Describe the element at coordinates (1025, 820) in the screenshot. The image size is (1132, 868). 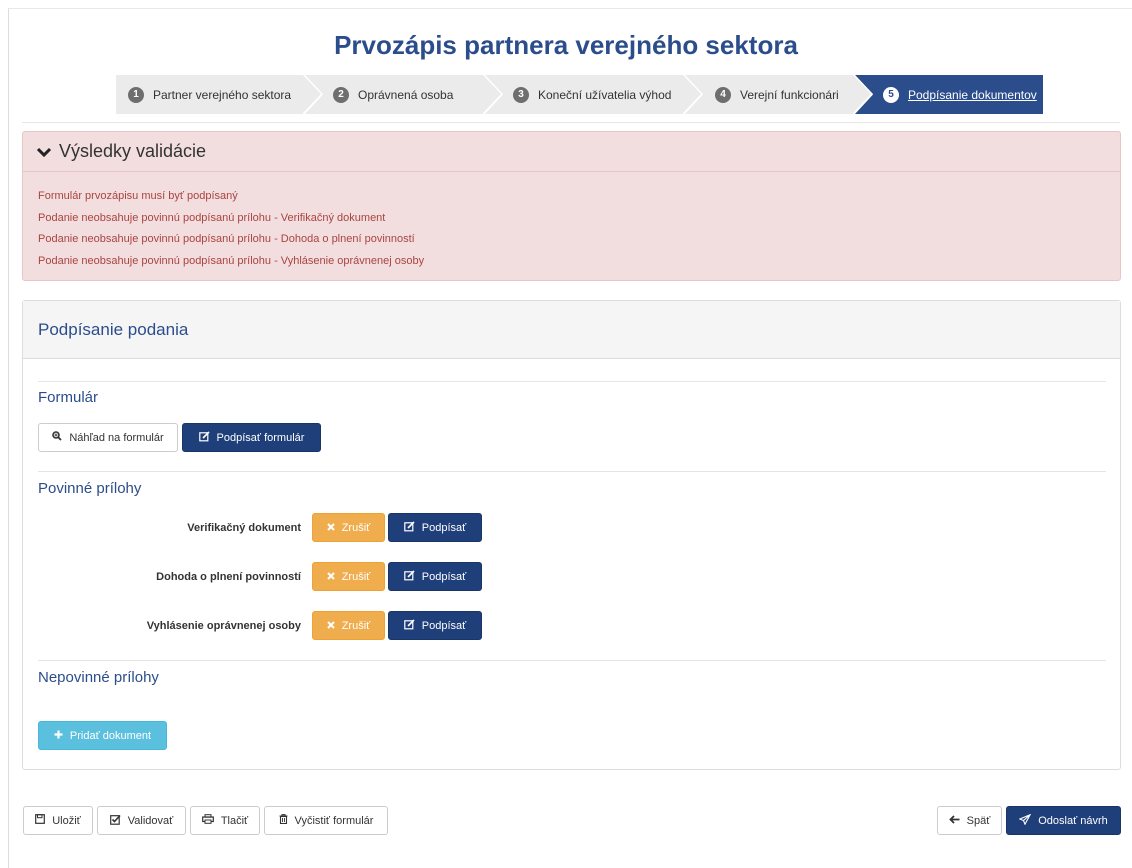
I see `paper-plane-icon` at that location.